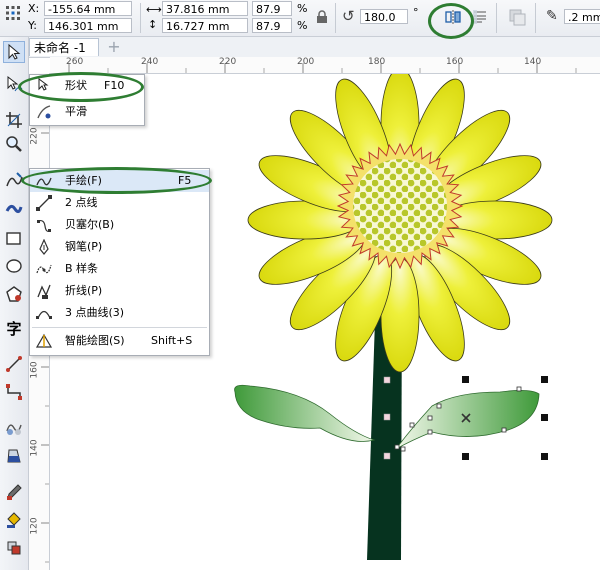 This screenshot has width=600, height=573. What do you see at coordinates (13, 13) in the screenshot?
I see `object-origin-icon` at bounding box center [13, 13].